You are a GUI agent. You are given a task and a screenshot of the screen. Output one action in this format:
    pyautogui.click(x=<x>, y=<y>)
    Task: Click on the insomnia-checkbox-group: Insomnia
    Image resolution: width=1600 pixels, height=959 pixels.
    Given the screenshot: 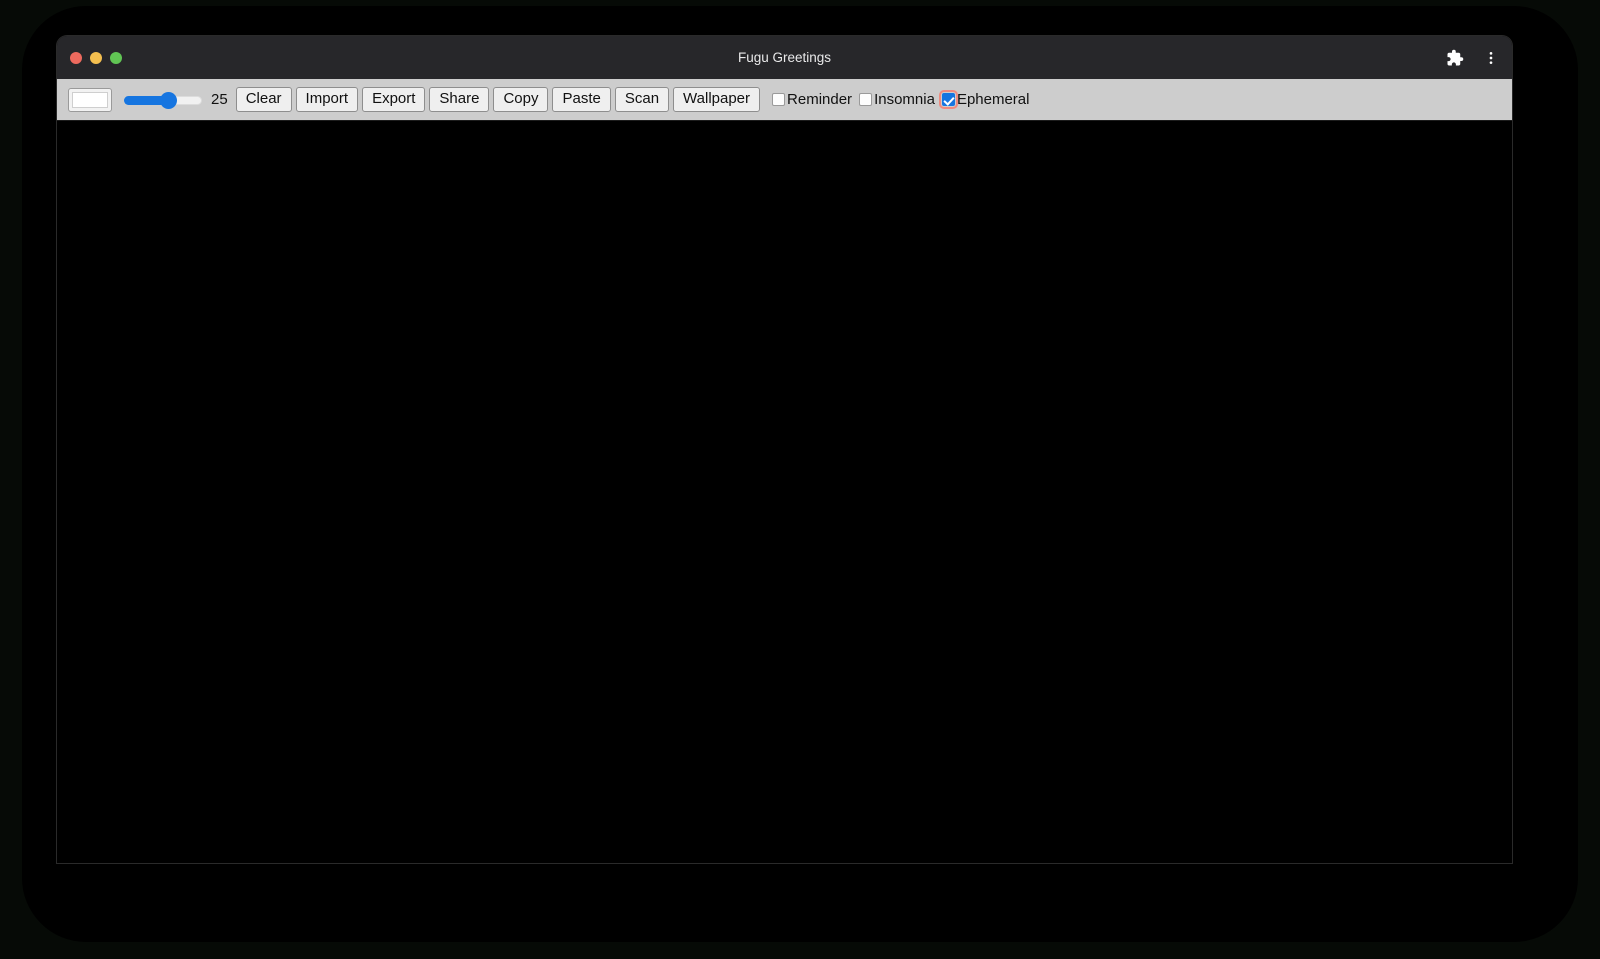 What is the action you would take?
    pyautogui.click(x=897, y=99)
    